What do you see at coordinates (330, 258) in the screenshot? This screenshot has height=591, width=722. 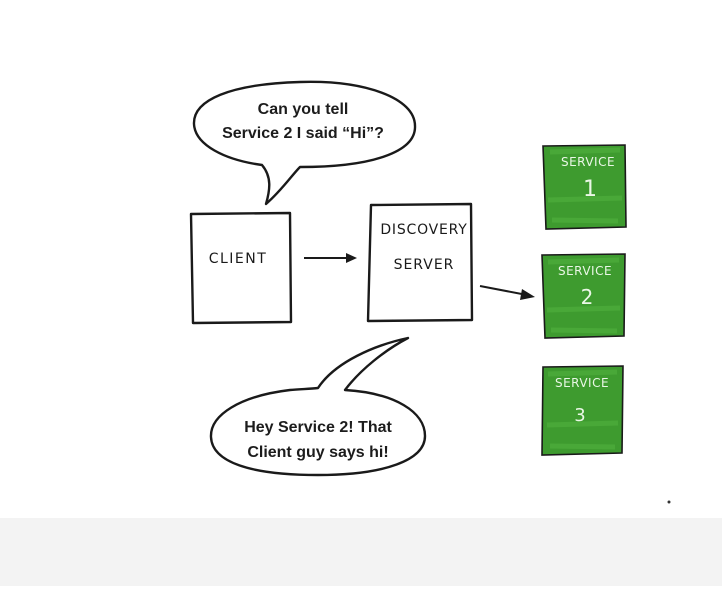 I see `arrow-client-to-discovery` at bounding box center [330, 258].